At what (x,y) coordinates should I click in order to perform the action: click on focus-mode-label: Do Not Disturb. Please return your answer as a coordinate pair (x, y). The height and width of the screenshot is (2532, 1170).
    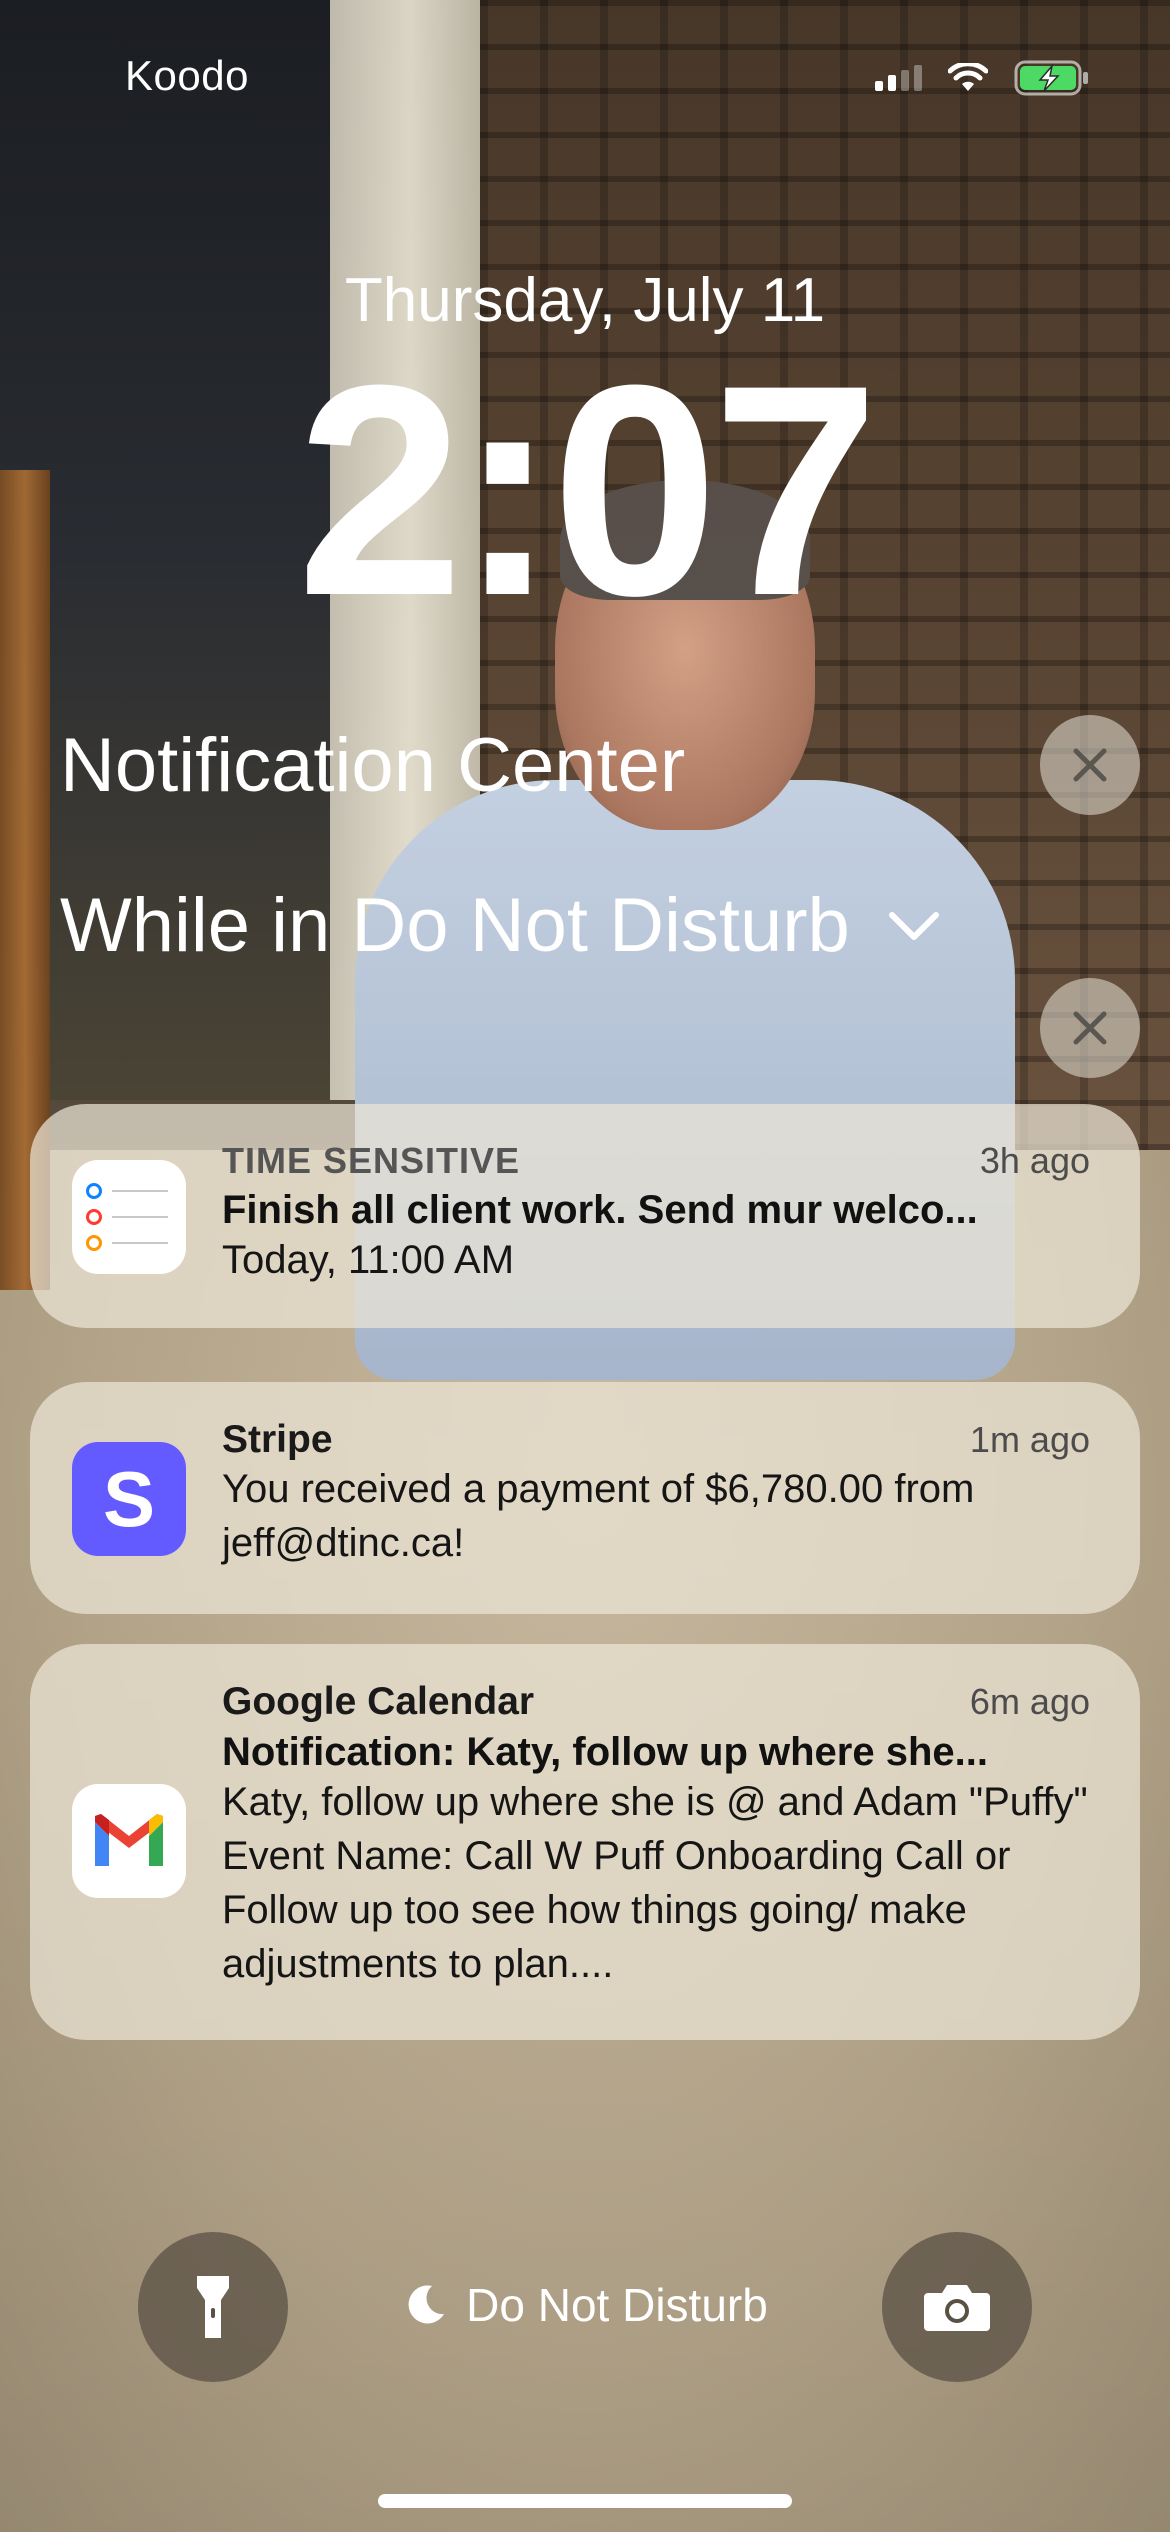
    Looking at the image, I should click on (617, 2305).